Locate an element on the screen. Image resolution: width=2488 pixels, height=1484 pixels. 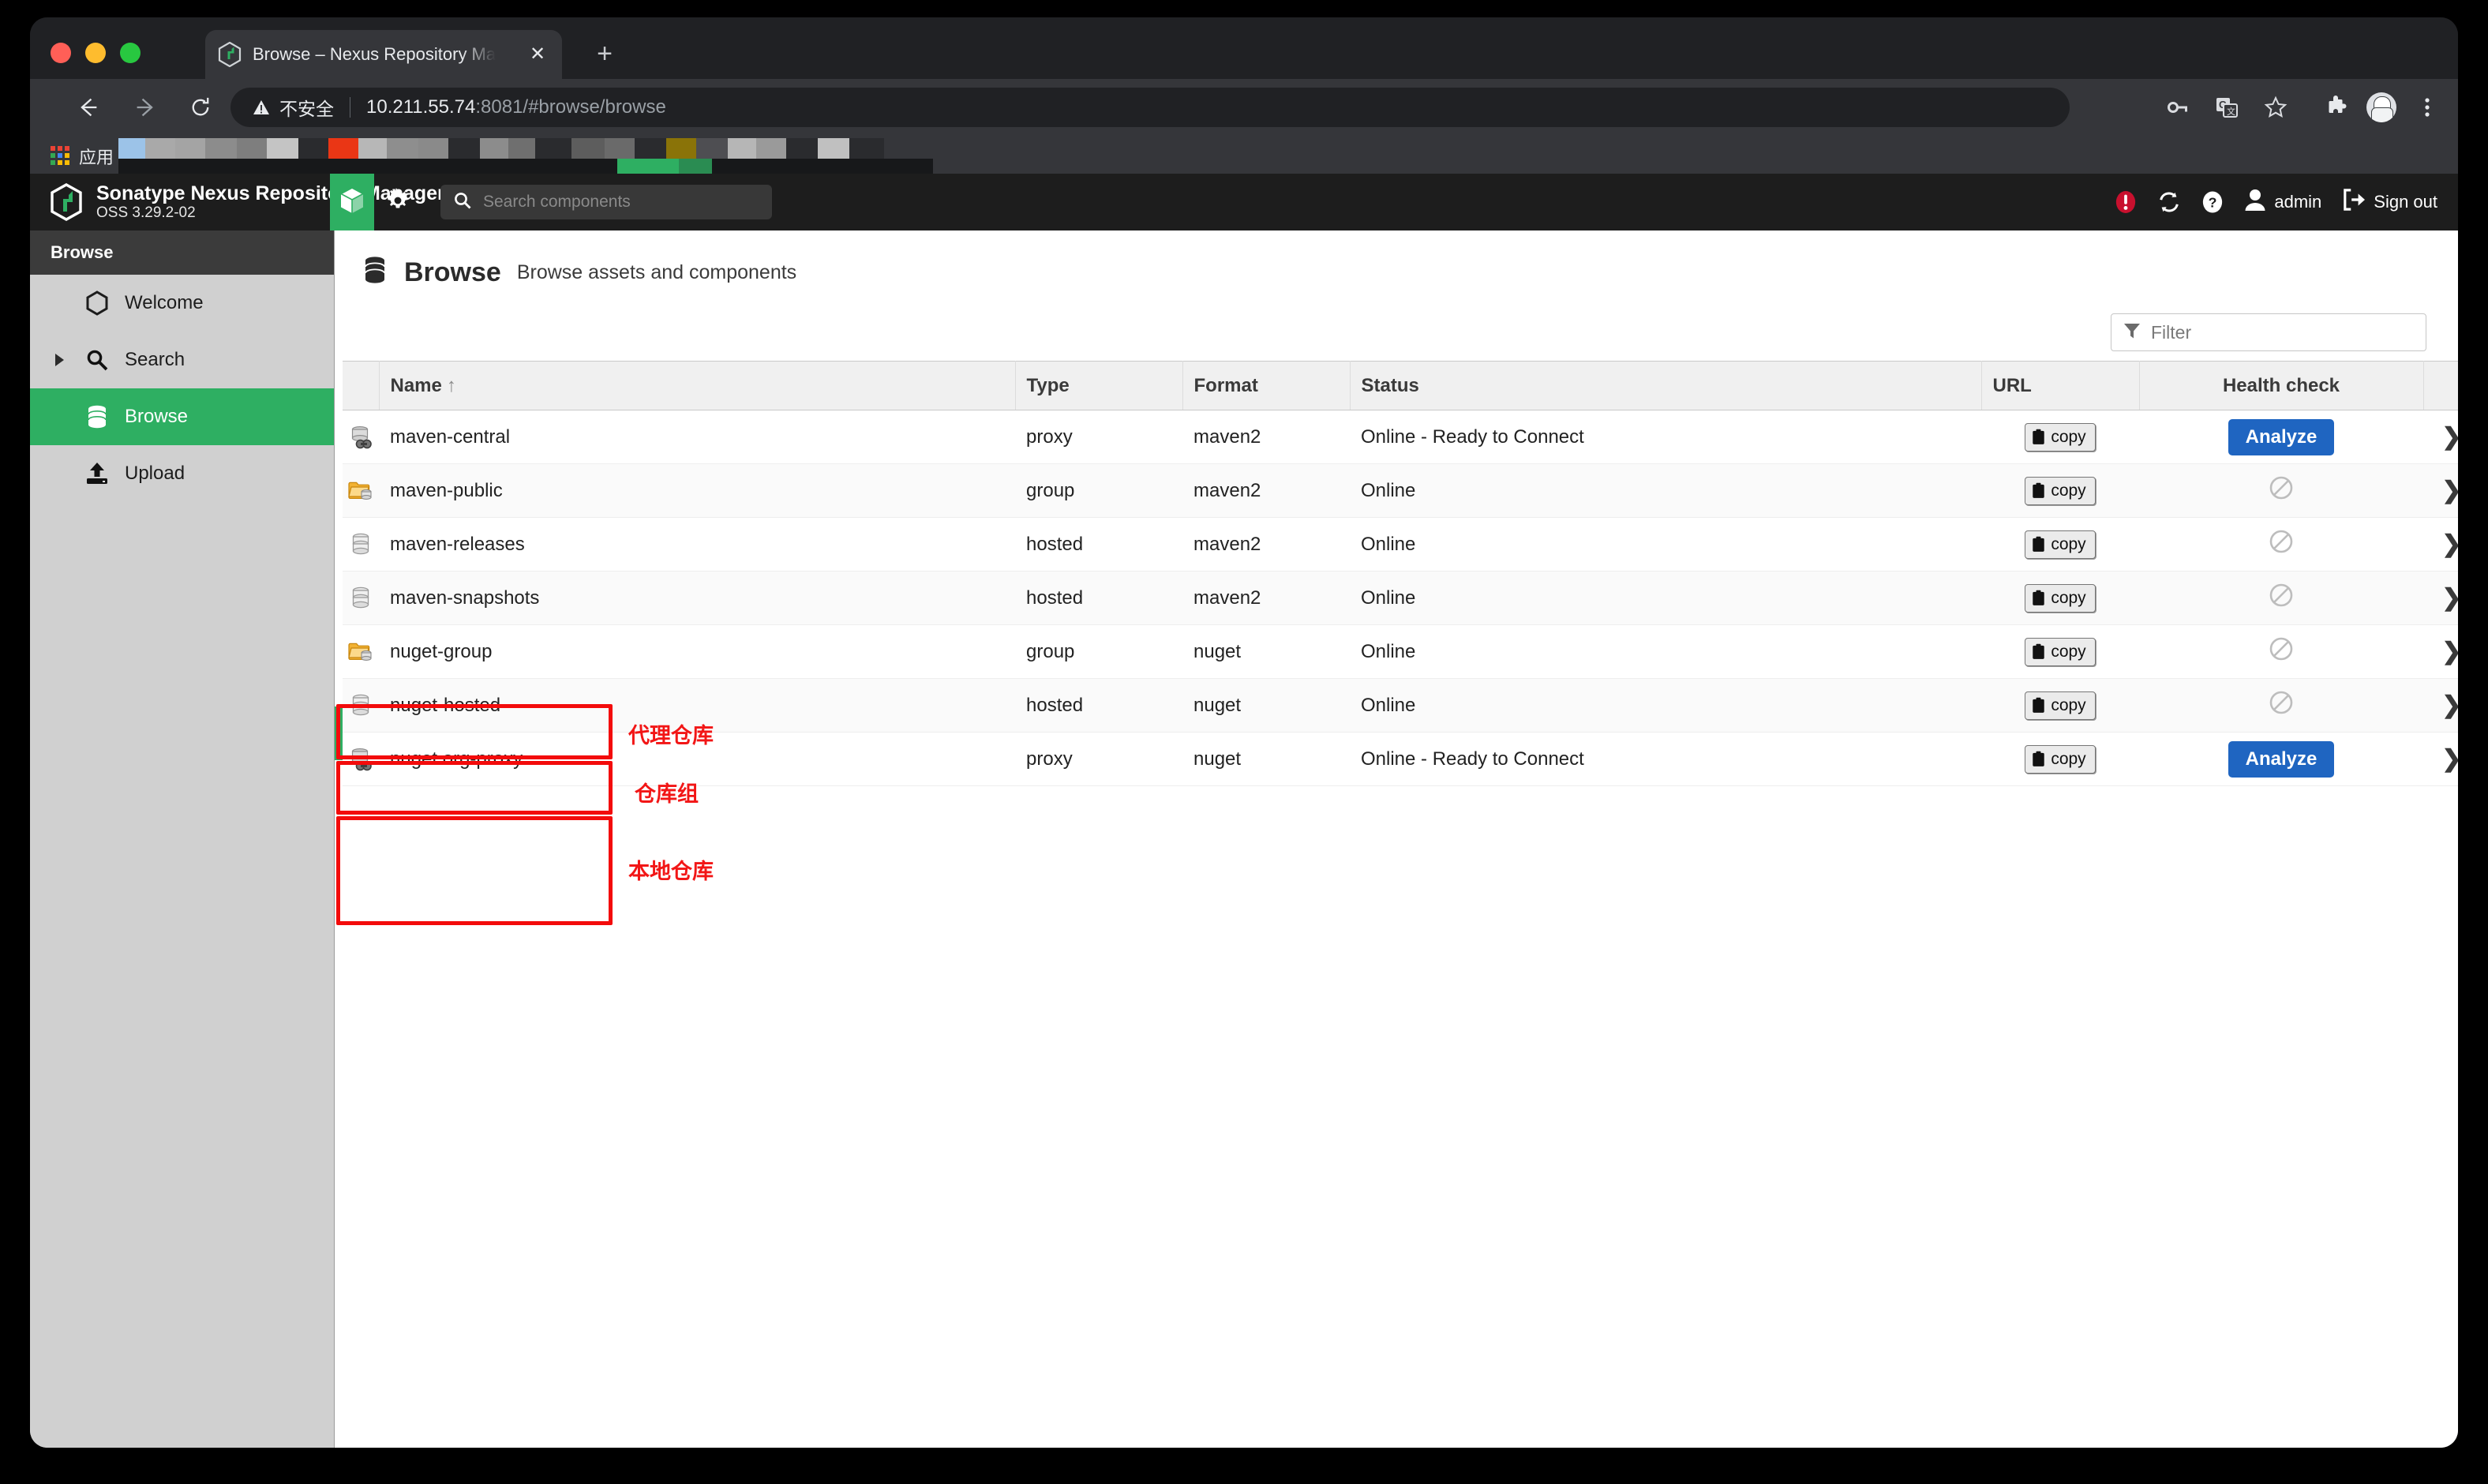
sidebar-header: Browse is located at coordinates (182, 253).